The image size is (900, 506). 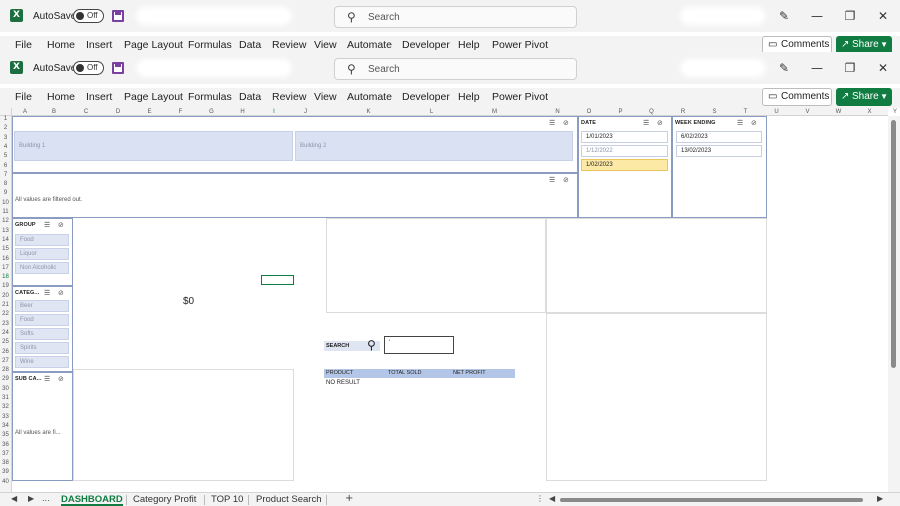 What do you see at coordinates (42, 254) in the screenshot?
I see `slicer-item-group: Liquor` at bounding box center [42, 254].